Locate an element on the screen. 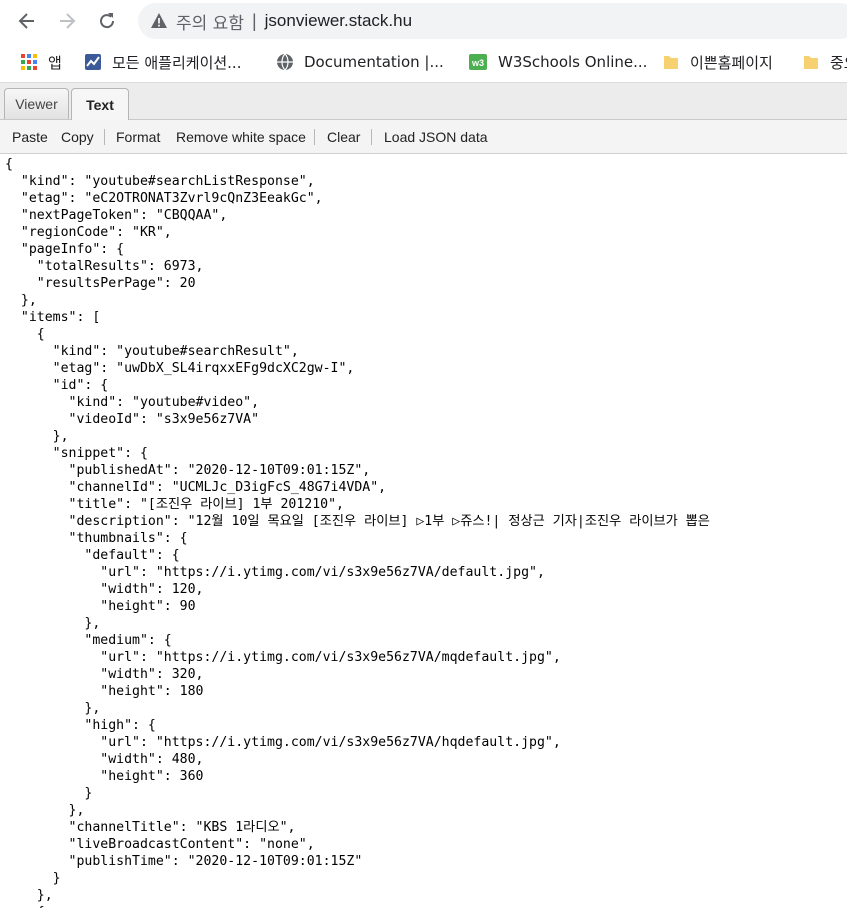 The image size is (847, 908). tab-viewer: Viewer is located at coordinates (36, 103).